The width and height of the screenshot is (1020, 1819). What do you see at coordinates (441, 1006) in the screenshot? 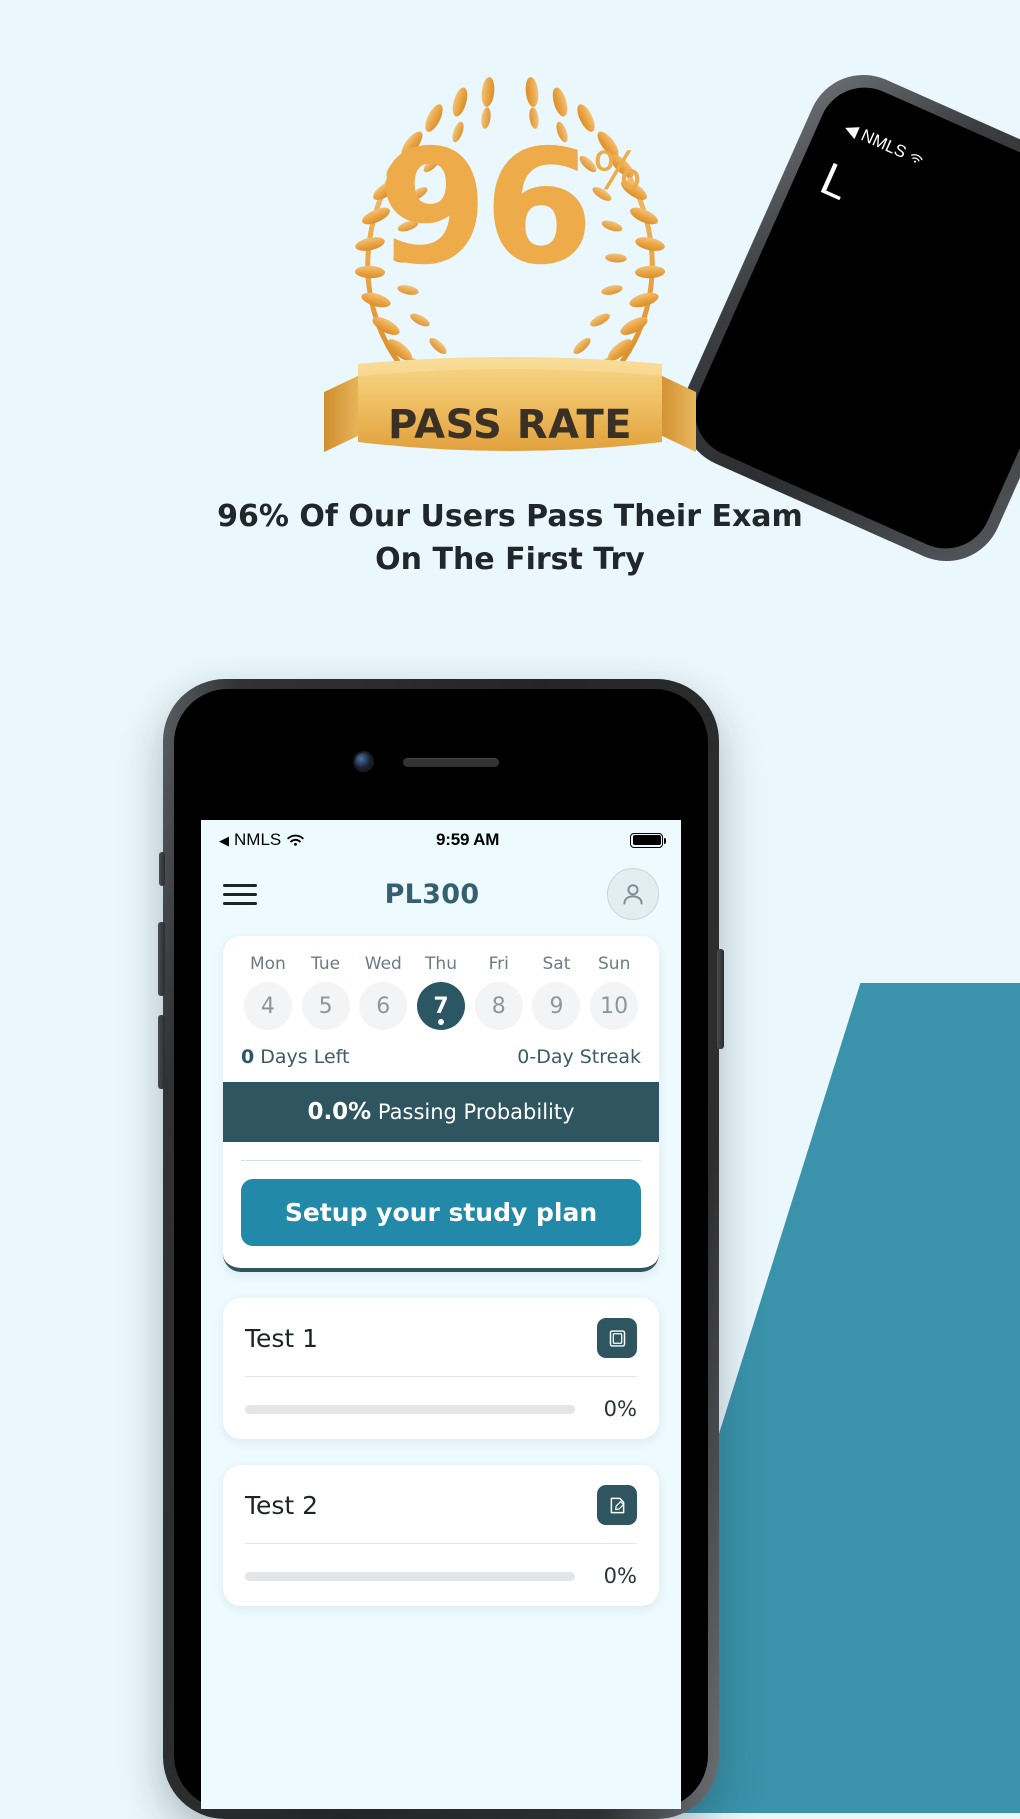
I see `day-number: 7` at bounding box center [441, 1006].